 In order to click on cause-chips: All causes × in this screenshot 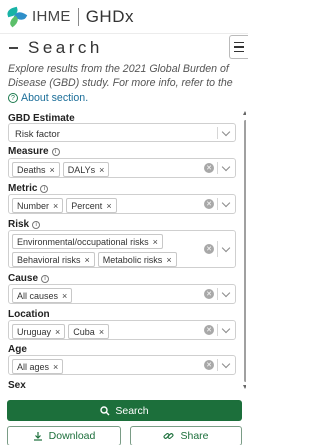, I will do `click(107, 295)`.